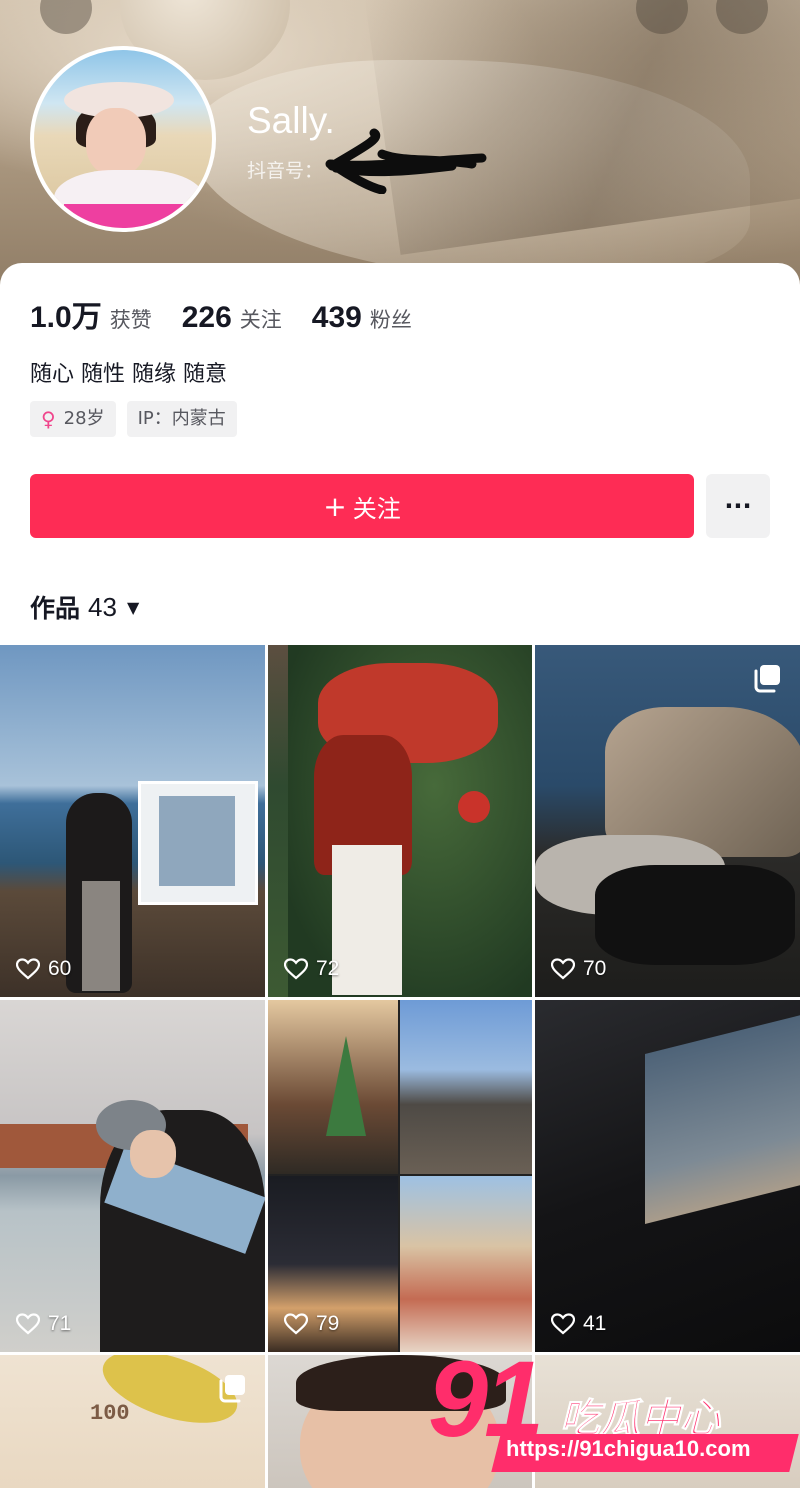  Describe the element at coordinates (695, 915) in the screenshot. I see `tile-body` at that location.